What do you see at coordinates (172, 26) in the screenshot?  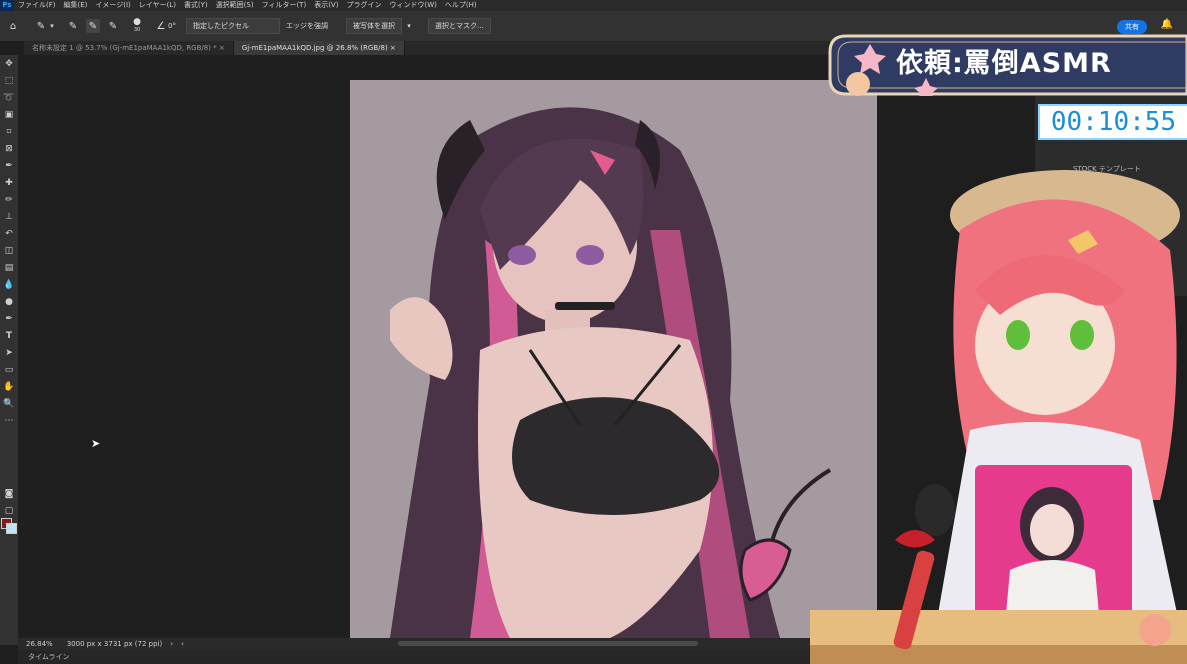 I see `angle-value: 0°` at bounding box center [172, 26].